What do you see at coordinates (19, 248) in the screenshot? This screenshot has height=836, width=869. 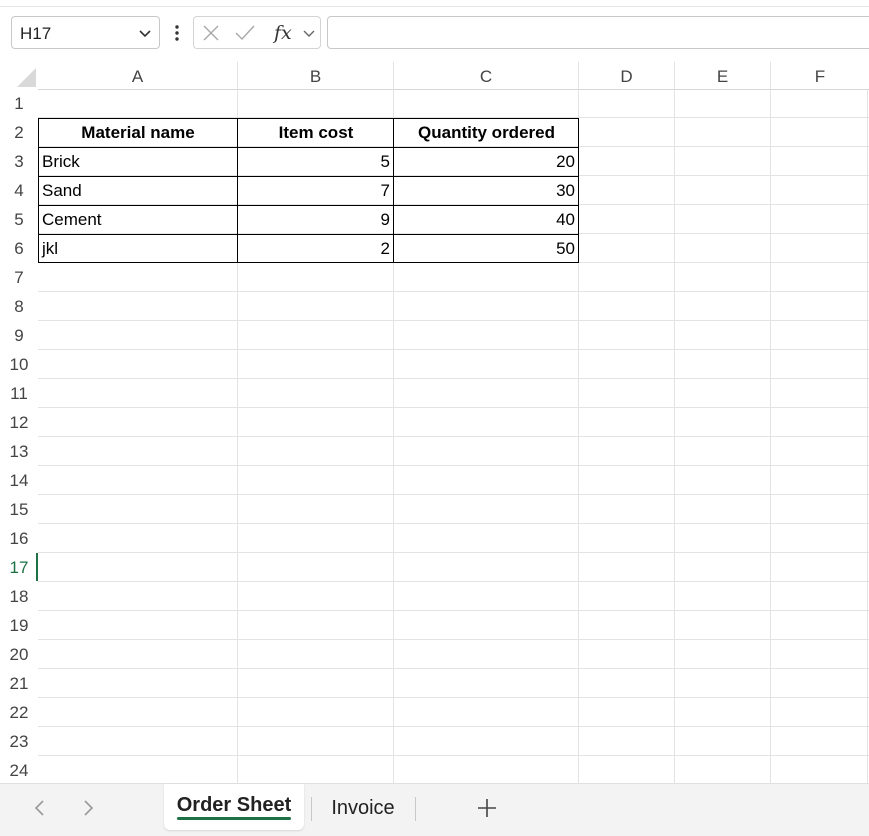 I see `row-header: 6` at bounding box center [19, 248].